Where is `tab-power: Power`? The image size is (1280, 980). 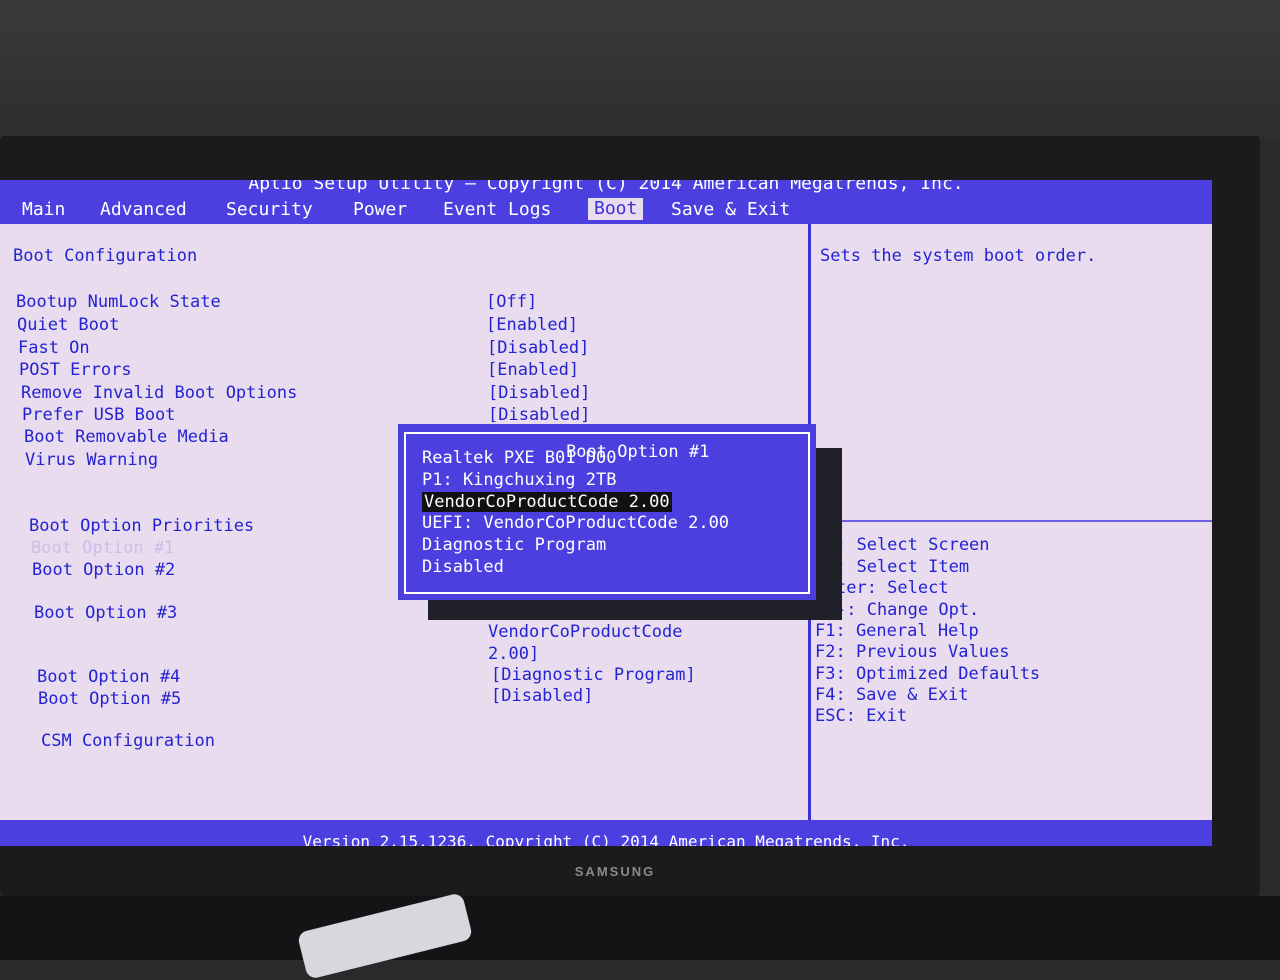
tab-power: Power is located at coordinates (380, 210).